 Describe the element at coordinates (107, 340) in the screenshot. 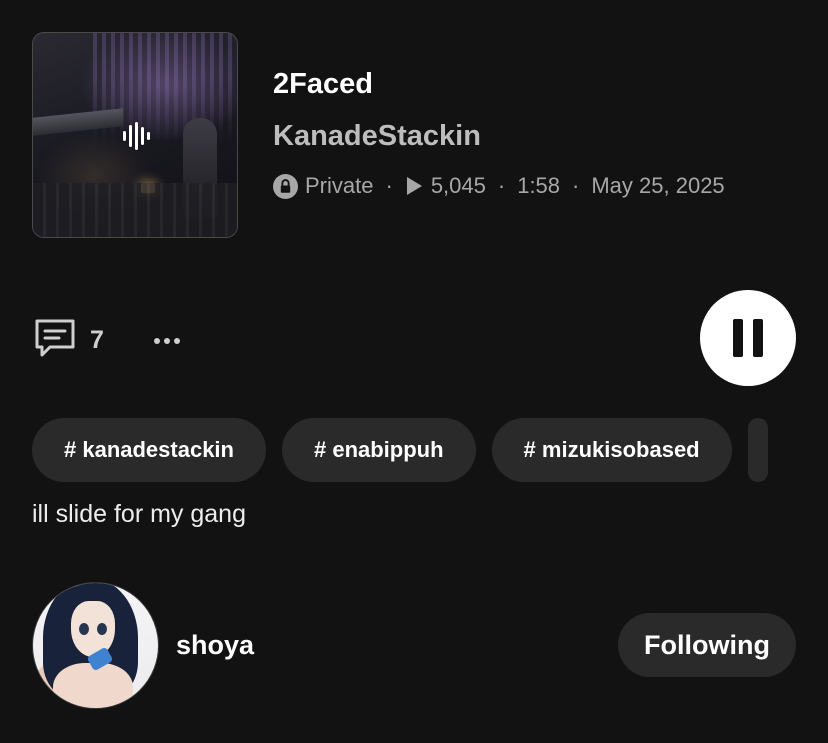

I see `track-actions: 7` at that location.